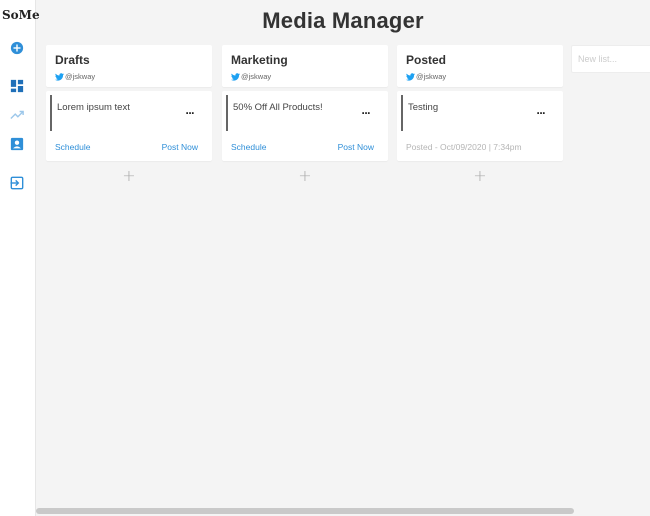 This screenshot has height=516, width=650. What do you see at coordinates (129, 126) in the screenshot?
I see `post-card: Lorem ipsum text ... Schedule Post Now` at bounding box center [129, 126].